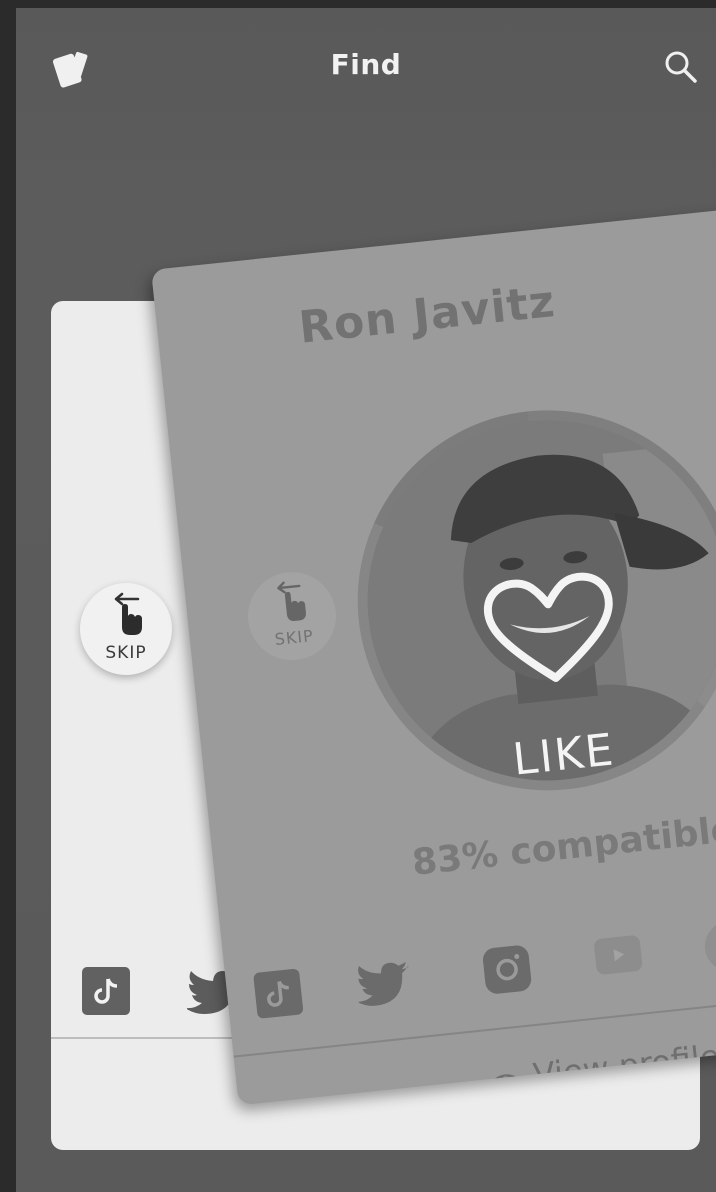  Describe the element at coordinates (563, 846) in the screenshot. I see `compatibility-text: 83% compatible` at that location.